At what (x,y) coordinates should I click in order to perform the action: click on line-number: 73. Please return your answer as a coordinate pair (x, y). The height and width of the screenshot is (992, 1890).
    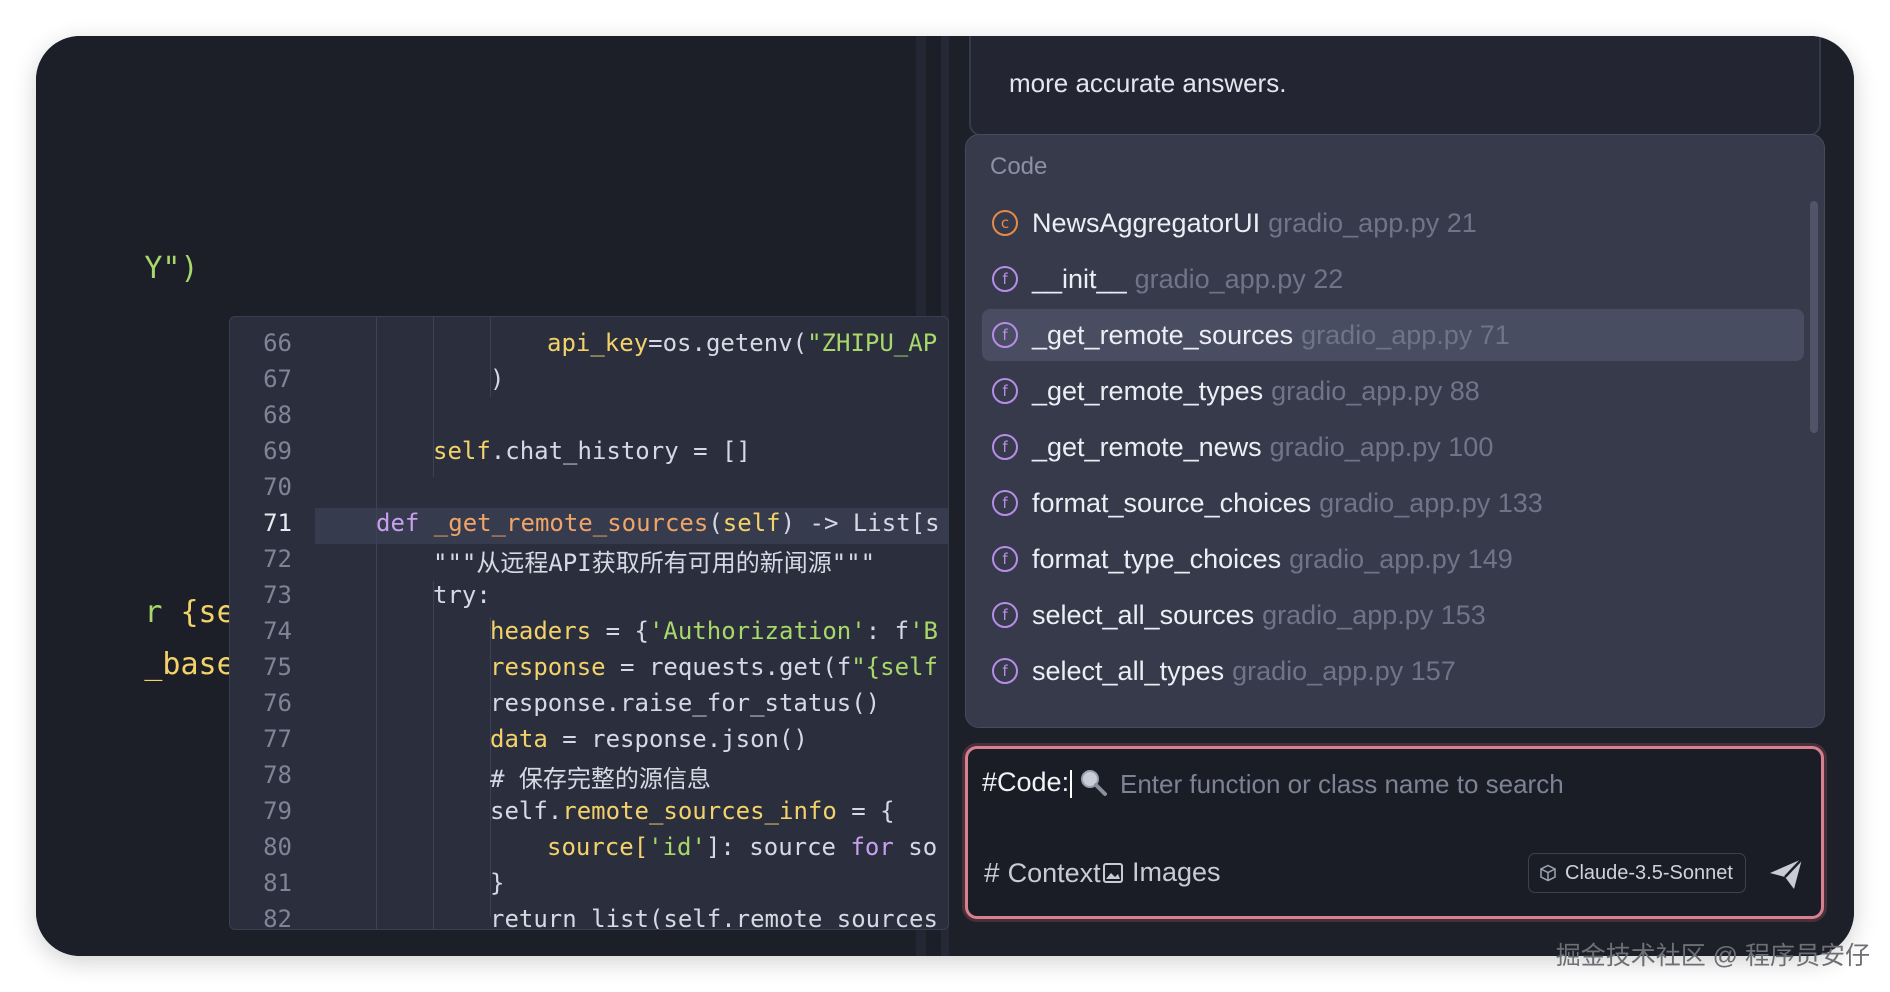
    Looking at the image, I should click on (277, 595).